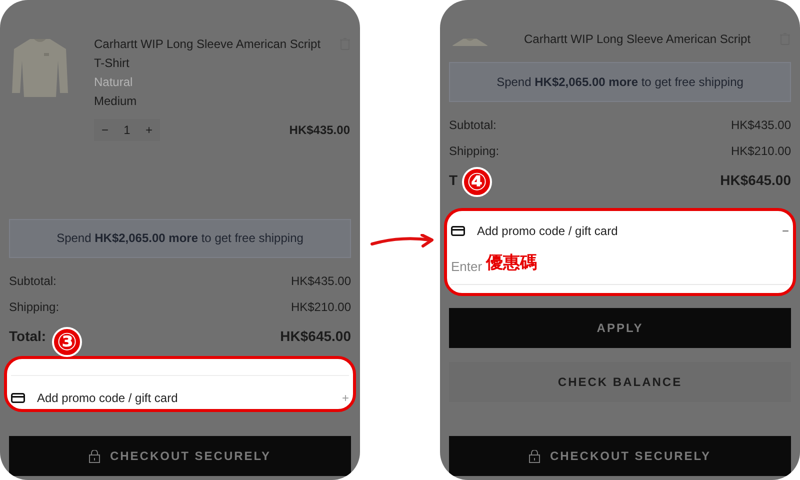  Describe the element at coordinates (127, 130) in the screenshot. I see `quantity-value: 1` at that location.